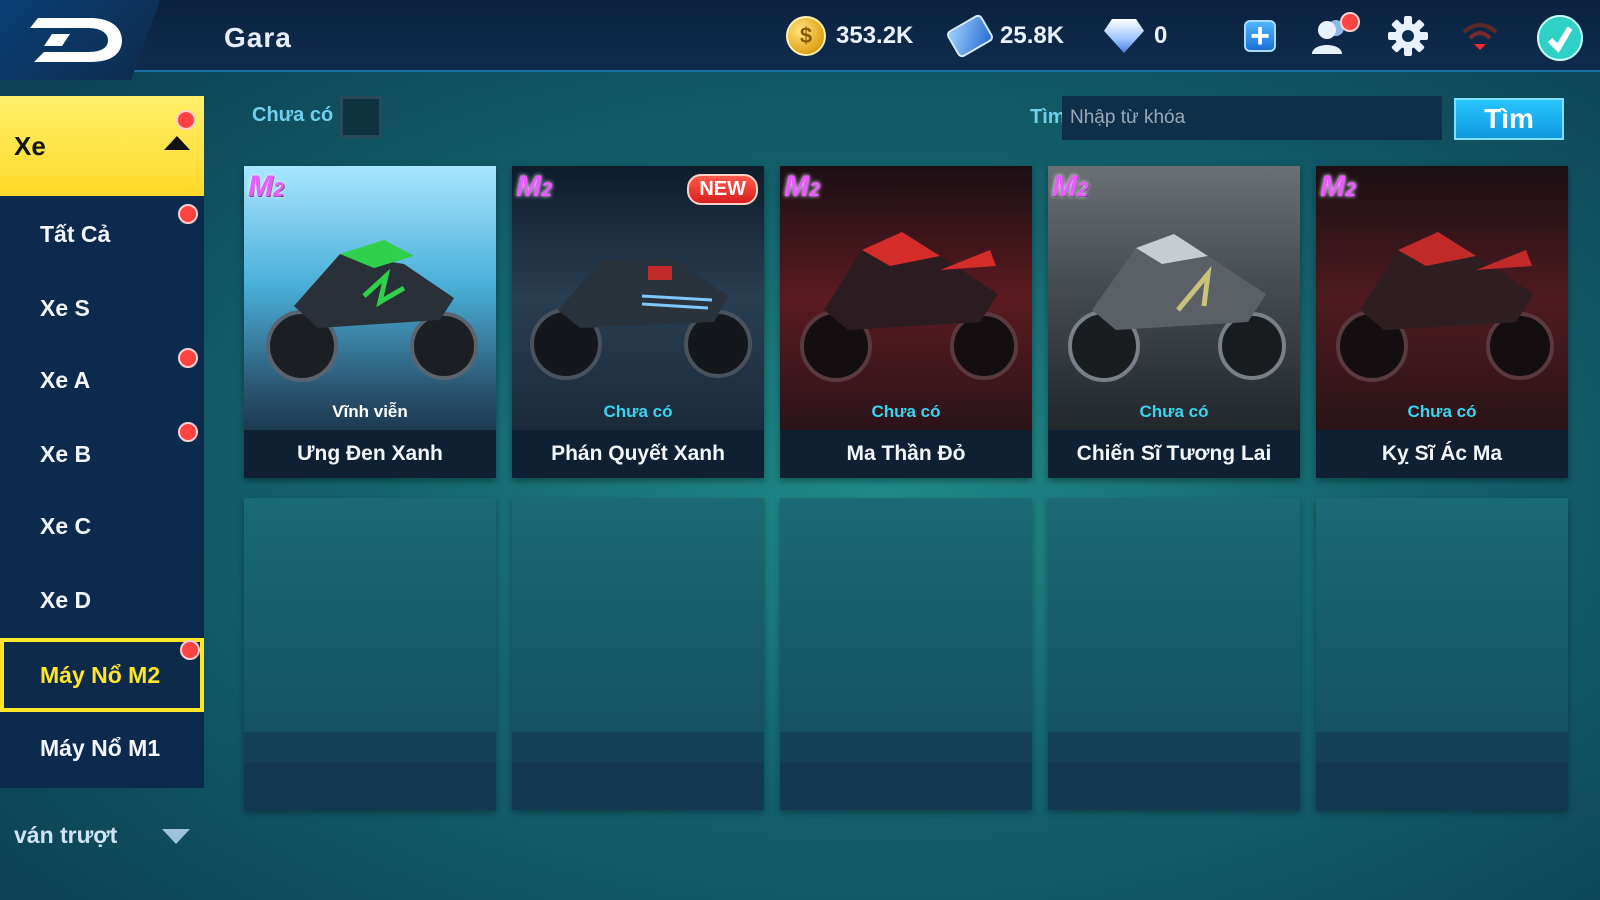  What do you see at coordinates (66, 525) in the screenshot?
I see `sidebar-item-label: Xe C` at bounding box center [66, 525].